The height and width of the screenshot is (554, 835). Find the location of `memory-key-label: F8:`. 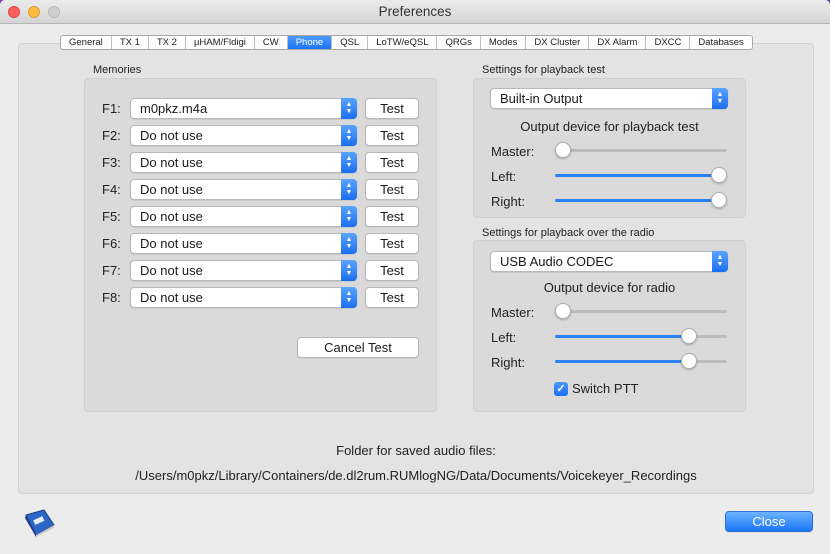

memory-key-label: F8: is located at coordinates (111, 297).